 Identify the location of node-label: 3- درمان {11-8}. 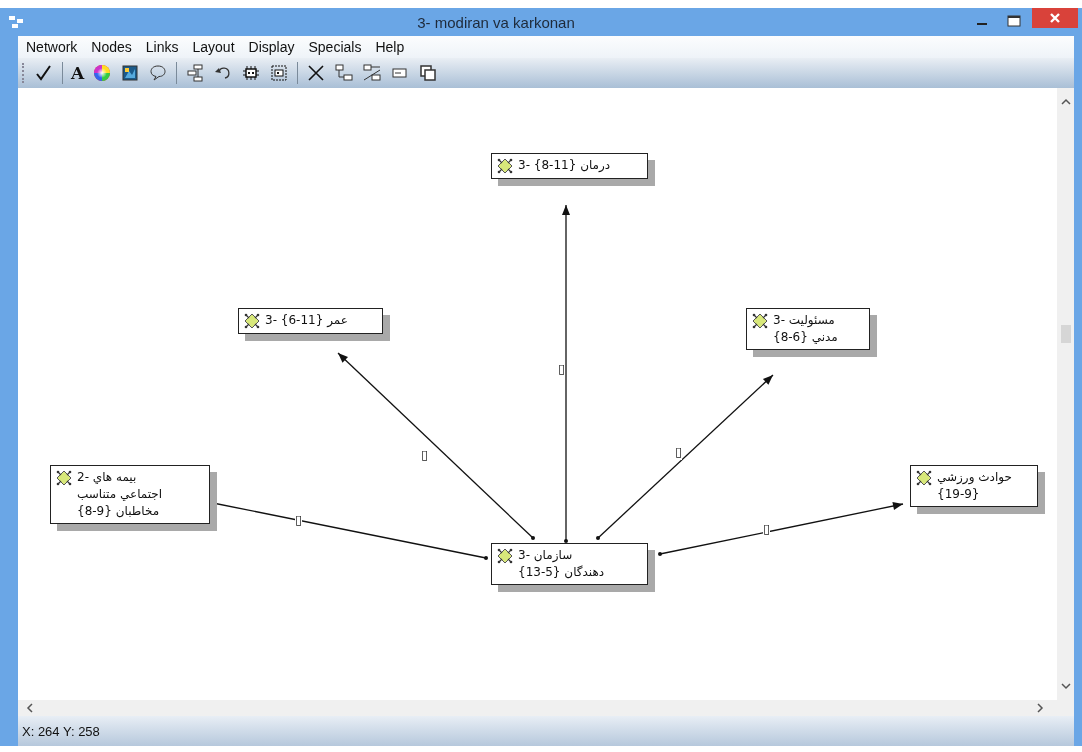
(564, 165).